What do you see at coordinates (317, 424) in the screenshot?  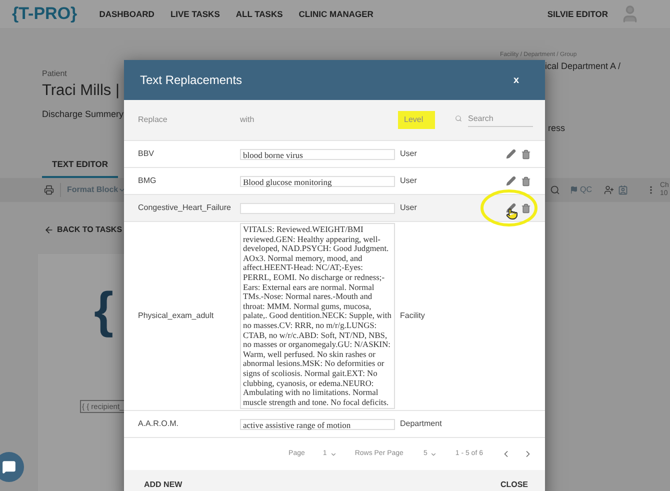 I see `replacement-field: active assistive range of motion` at bounding box center [317, 424].